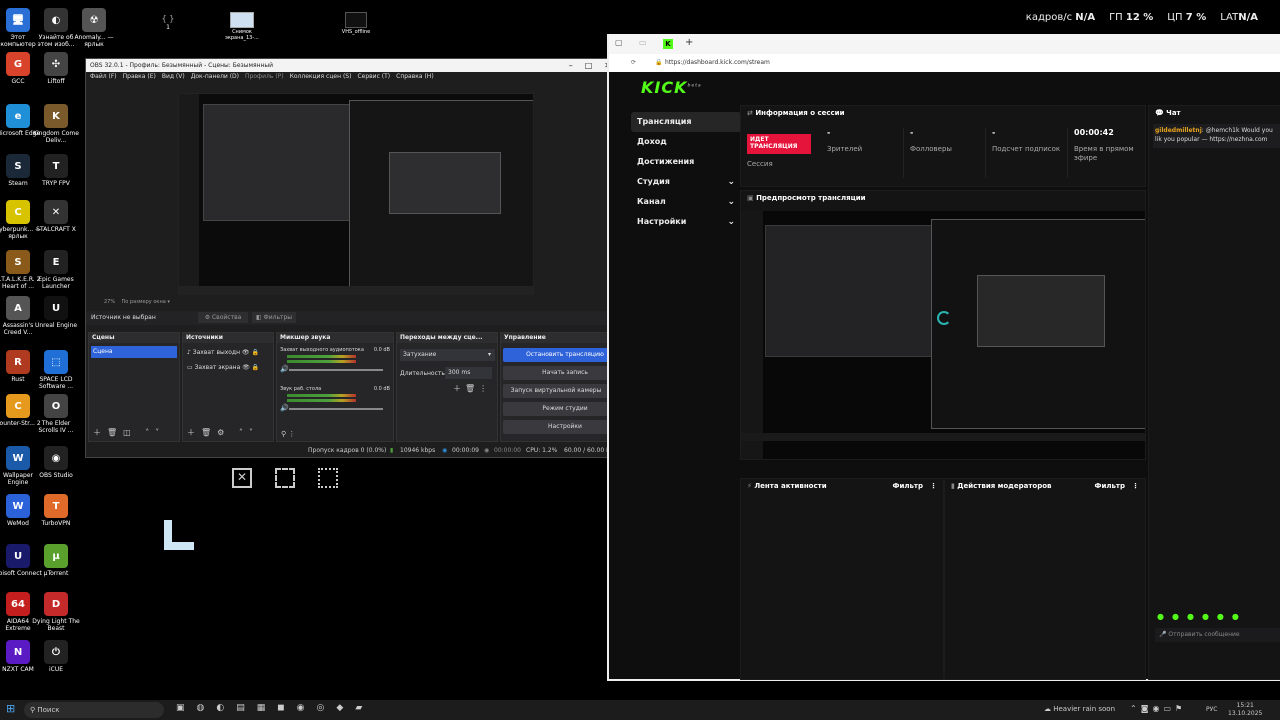 Image resolution: width=1280 pixels, height=720 pixels. Describe the element at coordinates (139, 77) in the screenshot. I see `menu-edit: Правка (E)` at that location.